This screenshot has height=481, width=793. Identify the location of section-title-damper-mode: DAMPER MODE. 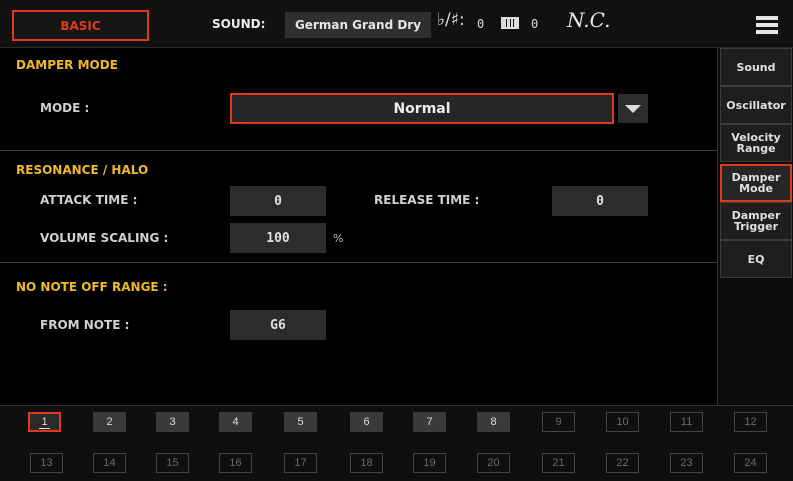
(67, 65).